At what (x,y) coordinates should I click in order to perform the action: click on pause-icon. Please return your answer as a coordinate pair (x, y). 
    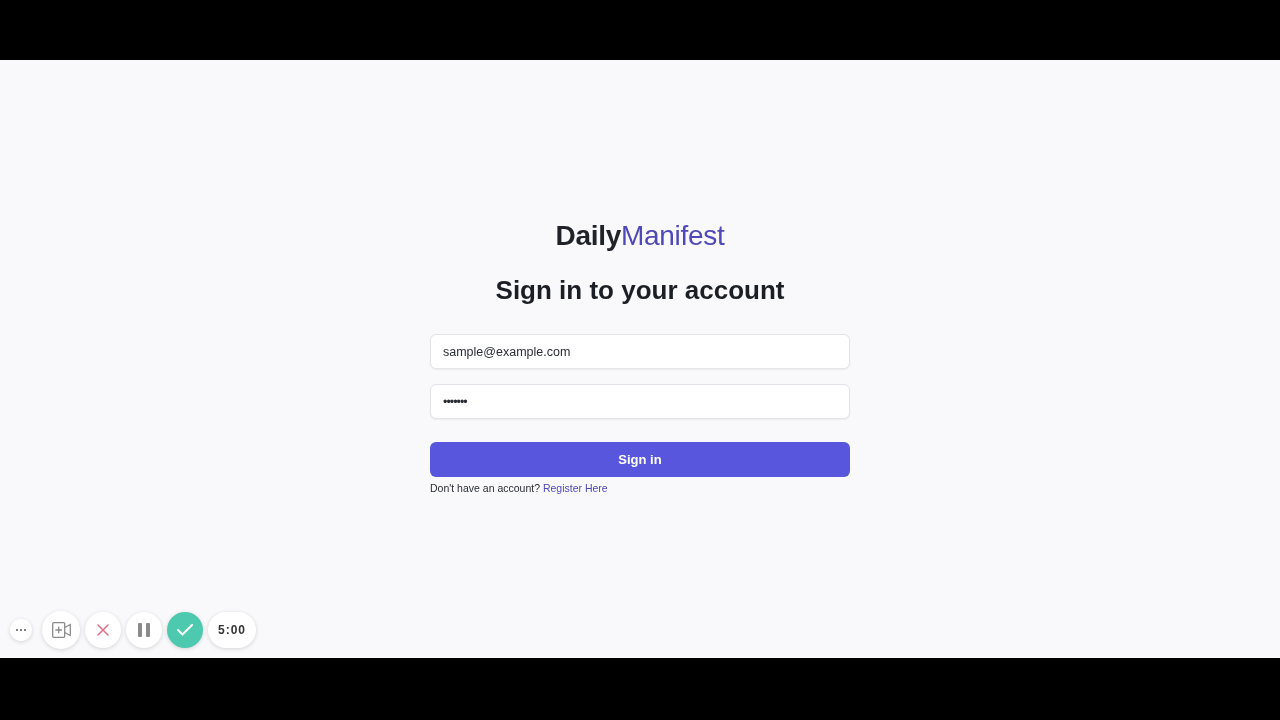
    Looking at the image, I should click on (144, 630).